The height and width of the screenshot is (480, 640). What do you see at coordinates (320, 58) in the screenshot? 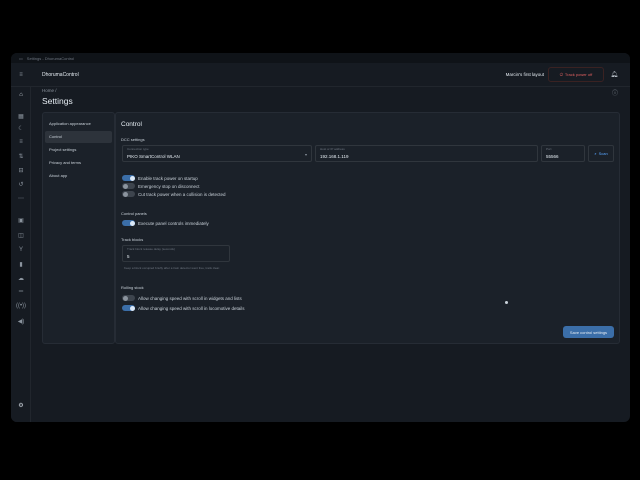
I see `window-titlebar: ▭ Settings - DhorumaControl` at bounding box center [320, 58].